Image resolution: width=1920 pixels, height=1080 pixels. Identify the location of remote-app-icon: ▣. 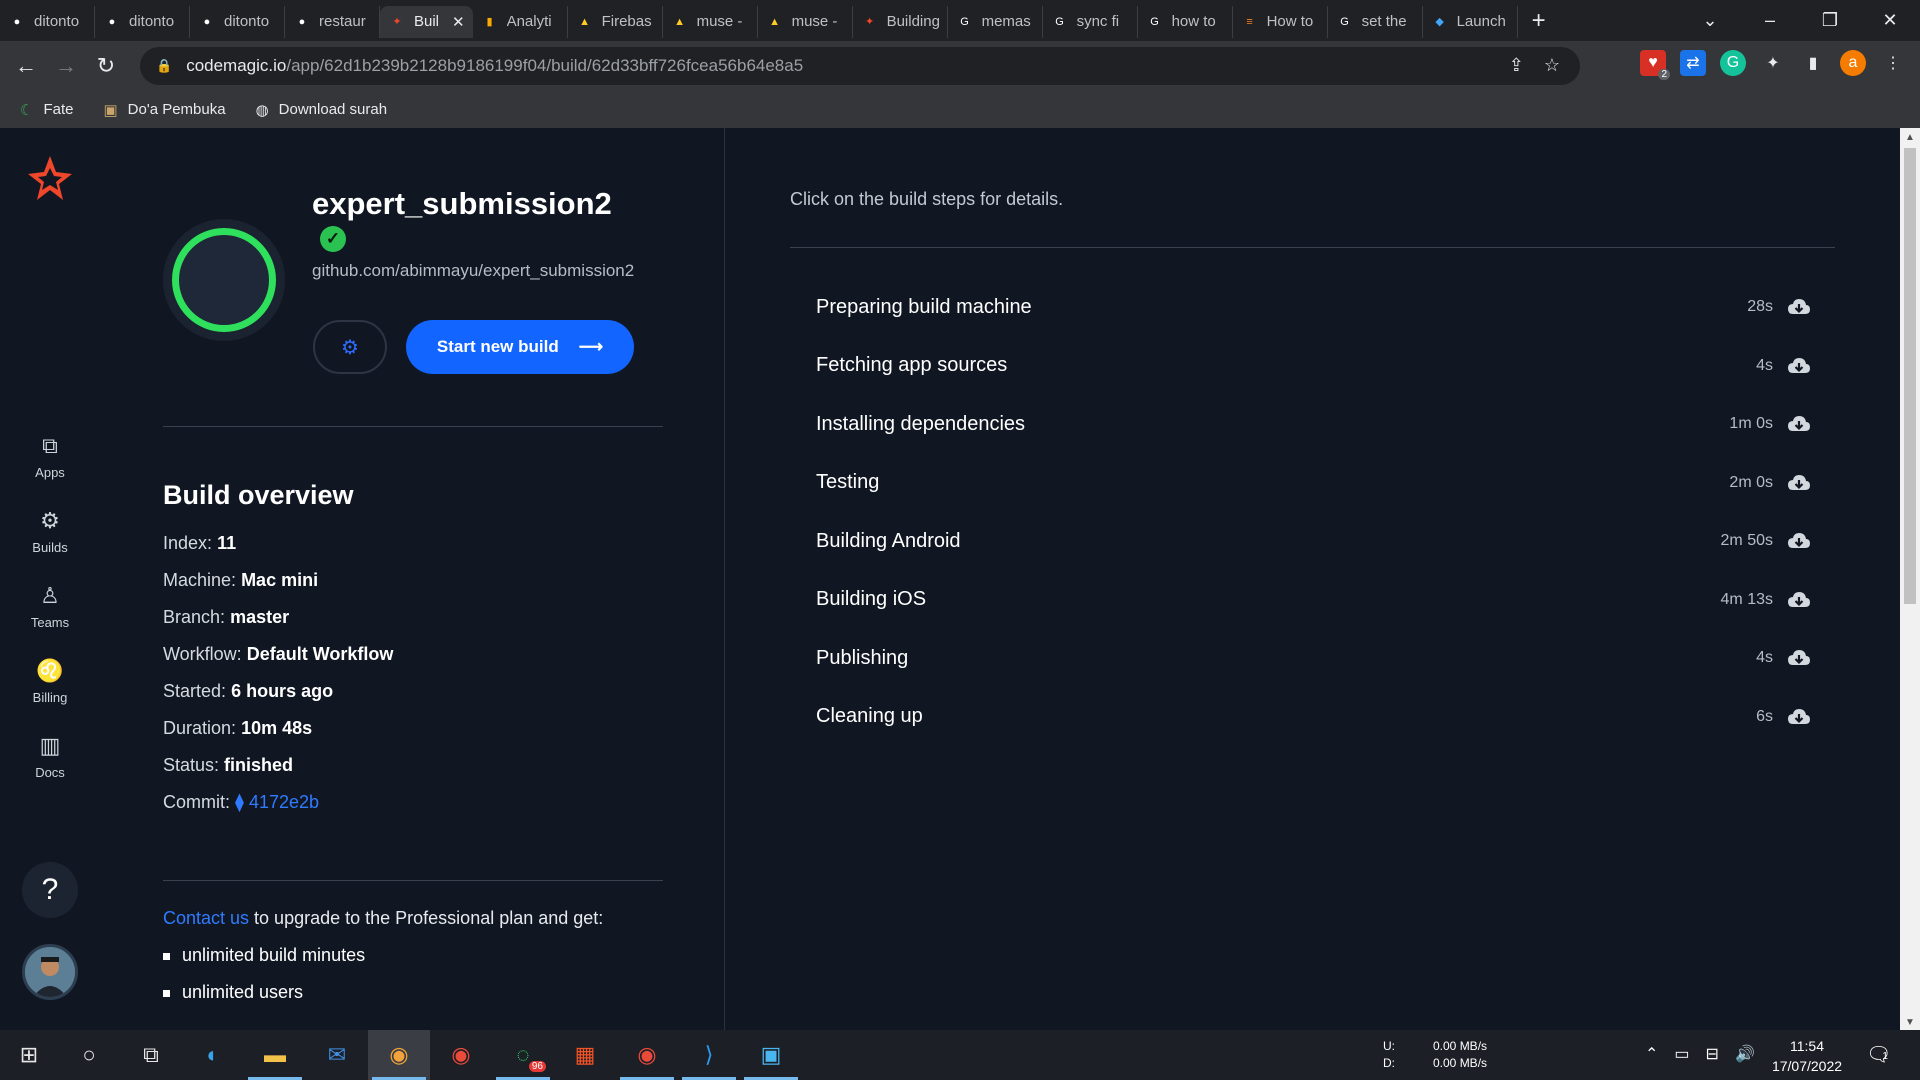
(771, 1055).